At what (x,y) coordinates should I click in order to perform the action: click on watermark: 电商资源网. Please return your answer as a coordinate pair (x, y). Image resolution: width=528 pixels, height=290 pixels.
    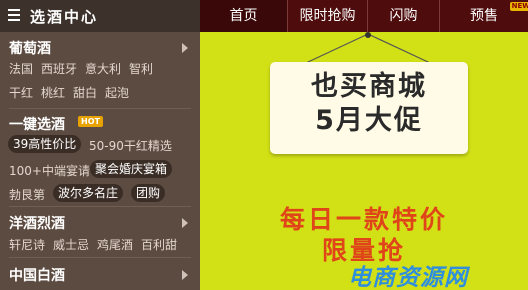
    Looking at the image, I should click on (408, 277).